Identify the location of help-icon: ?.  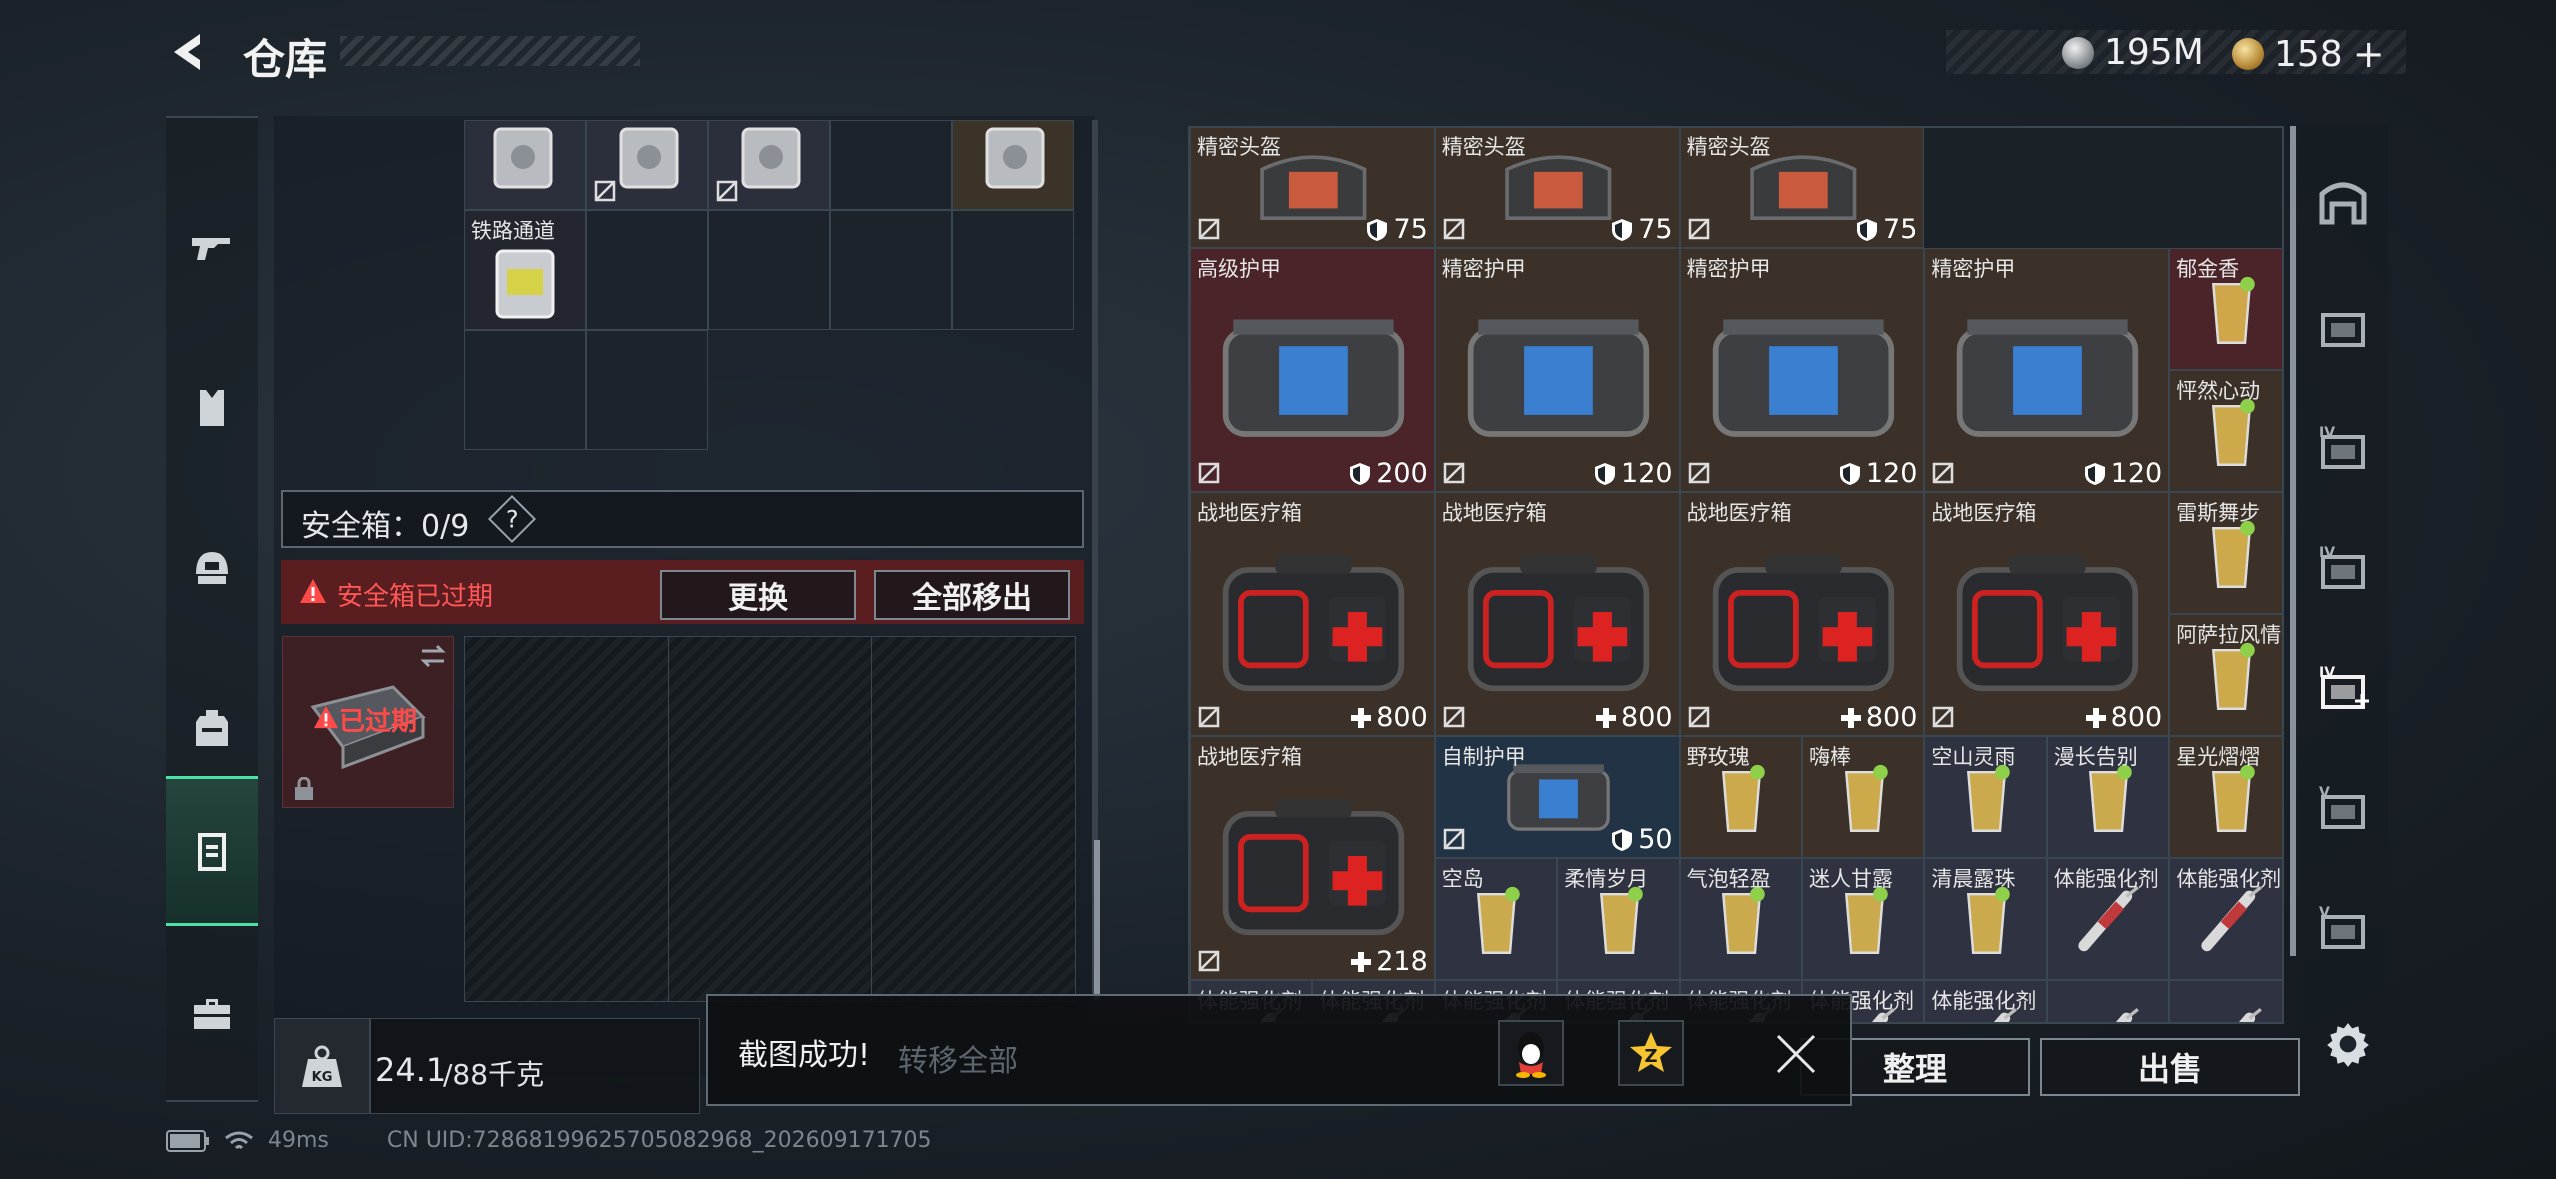
(512, 519).